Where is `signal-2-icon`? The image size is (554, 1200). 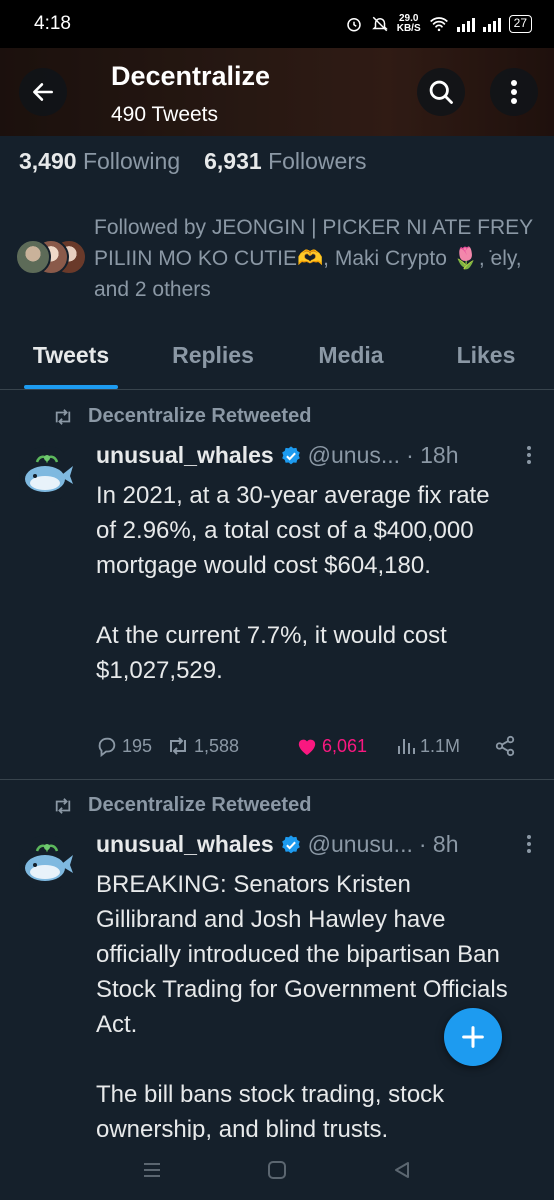
signal-2-icon is located at coordinates (491, 24).